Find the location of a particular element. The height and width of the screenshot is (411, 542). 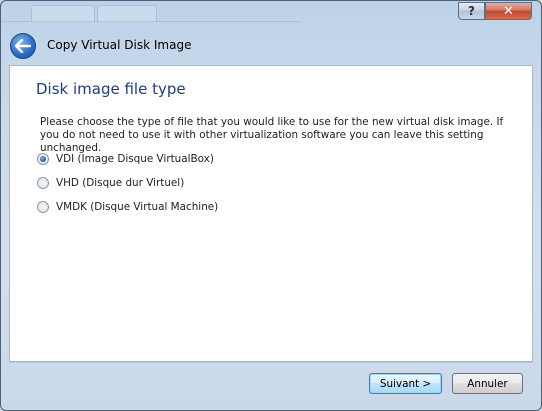

next-button: Suivant > is located at coordinates (405, 383).